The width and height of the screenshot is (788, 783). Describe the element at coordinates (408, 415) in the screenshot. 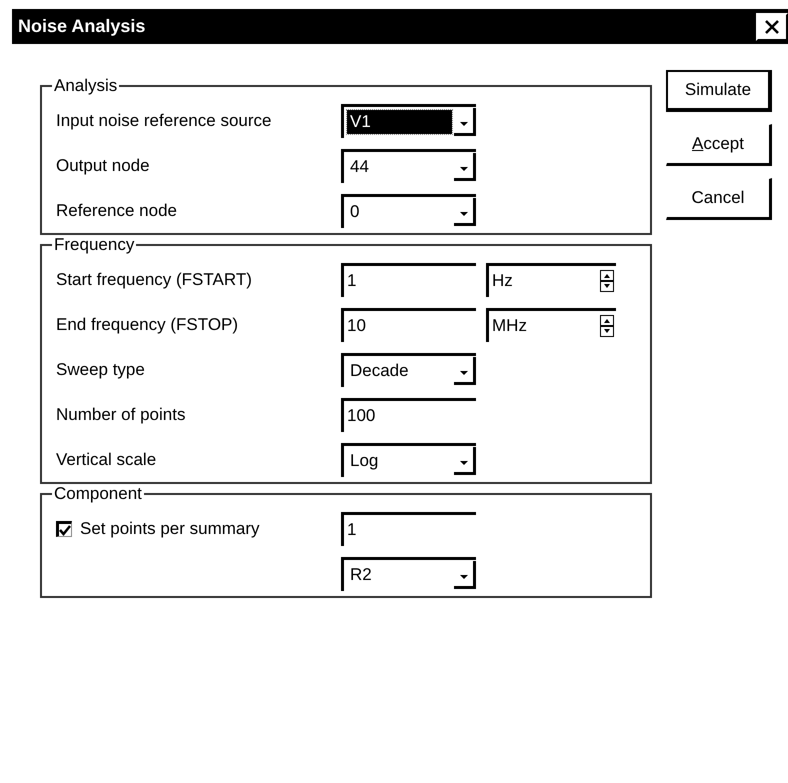

I see `input-field: 100` at that location.